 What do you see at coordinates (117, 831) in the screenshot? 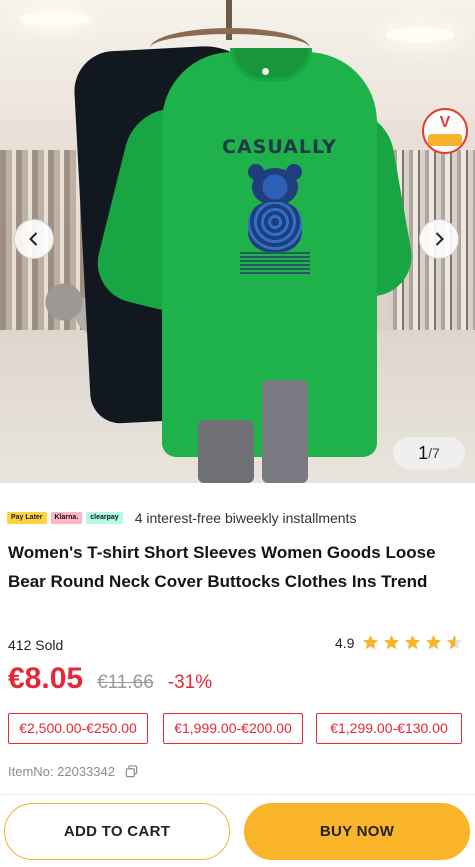
I see `add-to-cart-button: ADD TO CART` at bounding box center [117, 831].